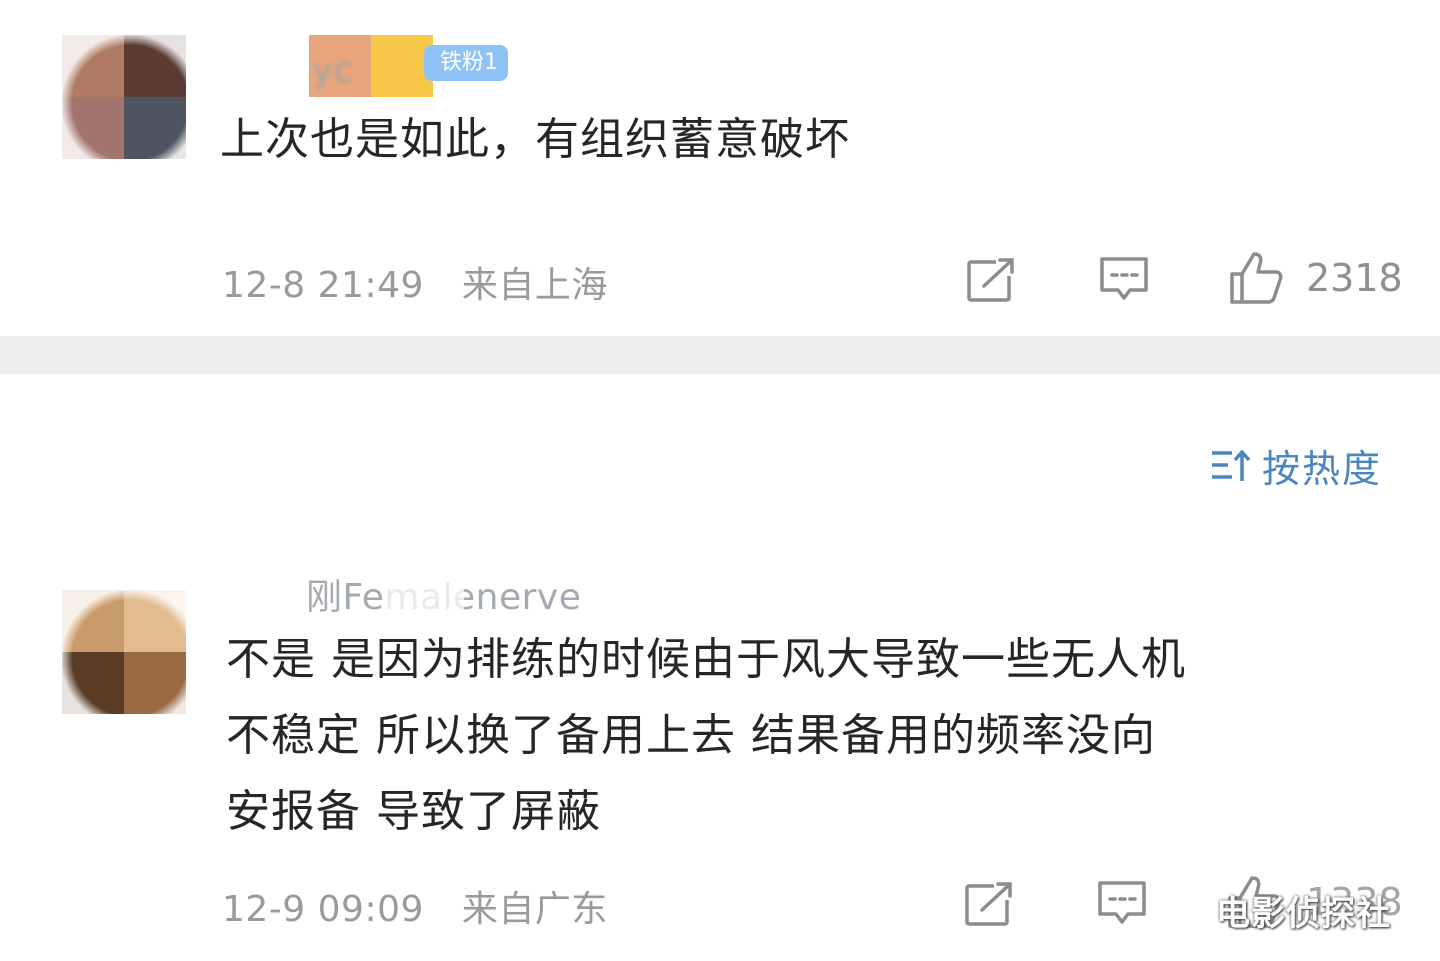  What do you see at coordinates (1303, 914) in the screenshot?
I see `watermark: 电影侦探社` at bounding box center [1303, 914].